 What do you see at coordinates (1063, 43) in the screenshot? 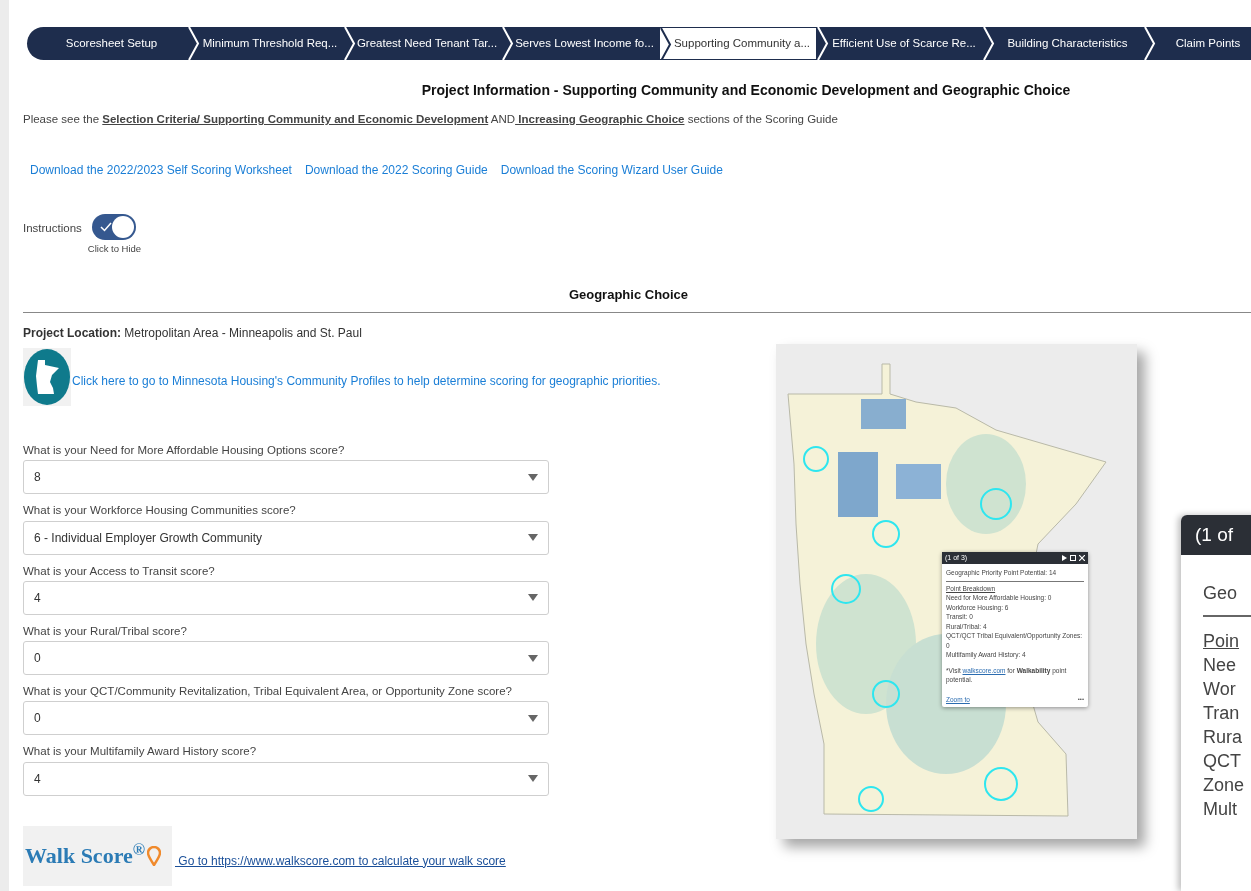
I see `step-tab: Building Characteristics` at bounding box center [1063, 43].